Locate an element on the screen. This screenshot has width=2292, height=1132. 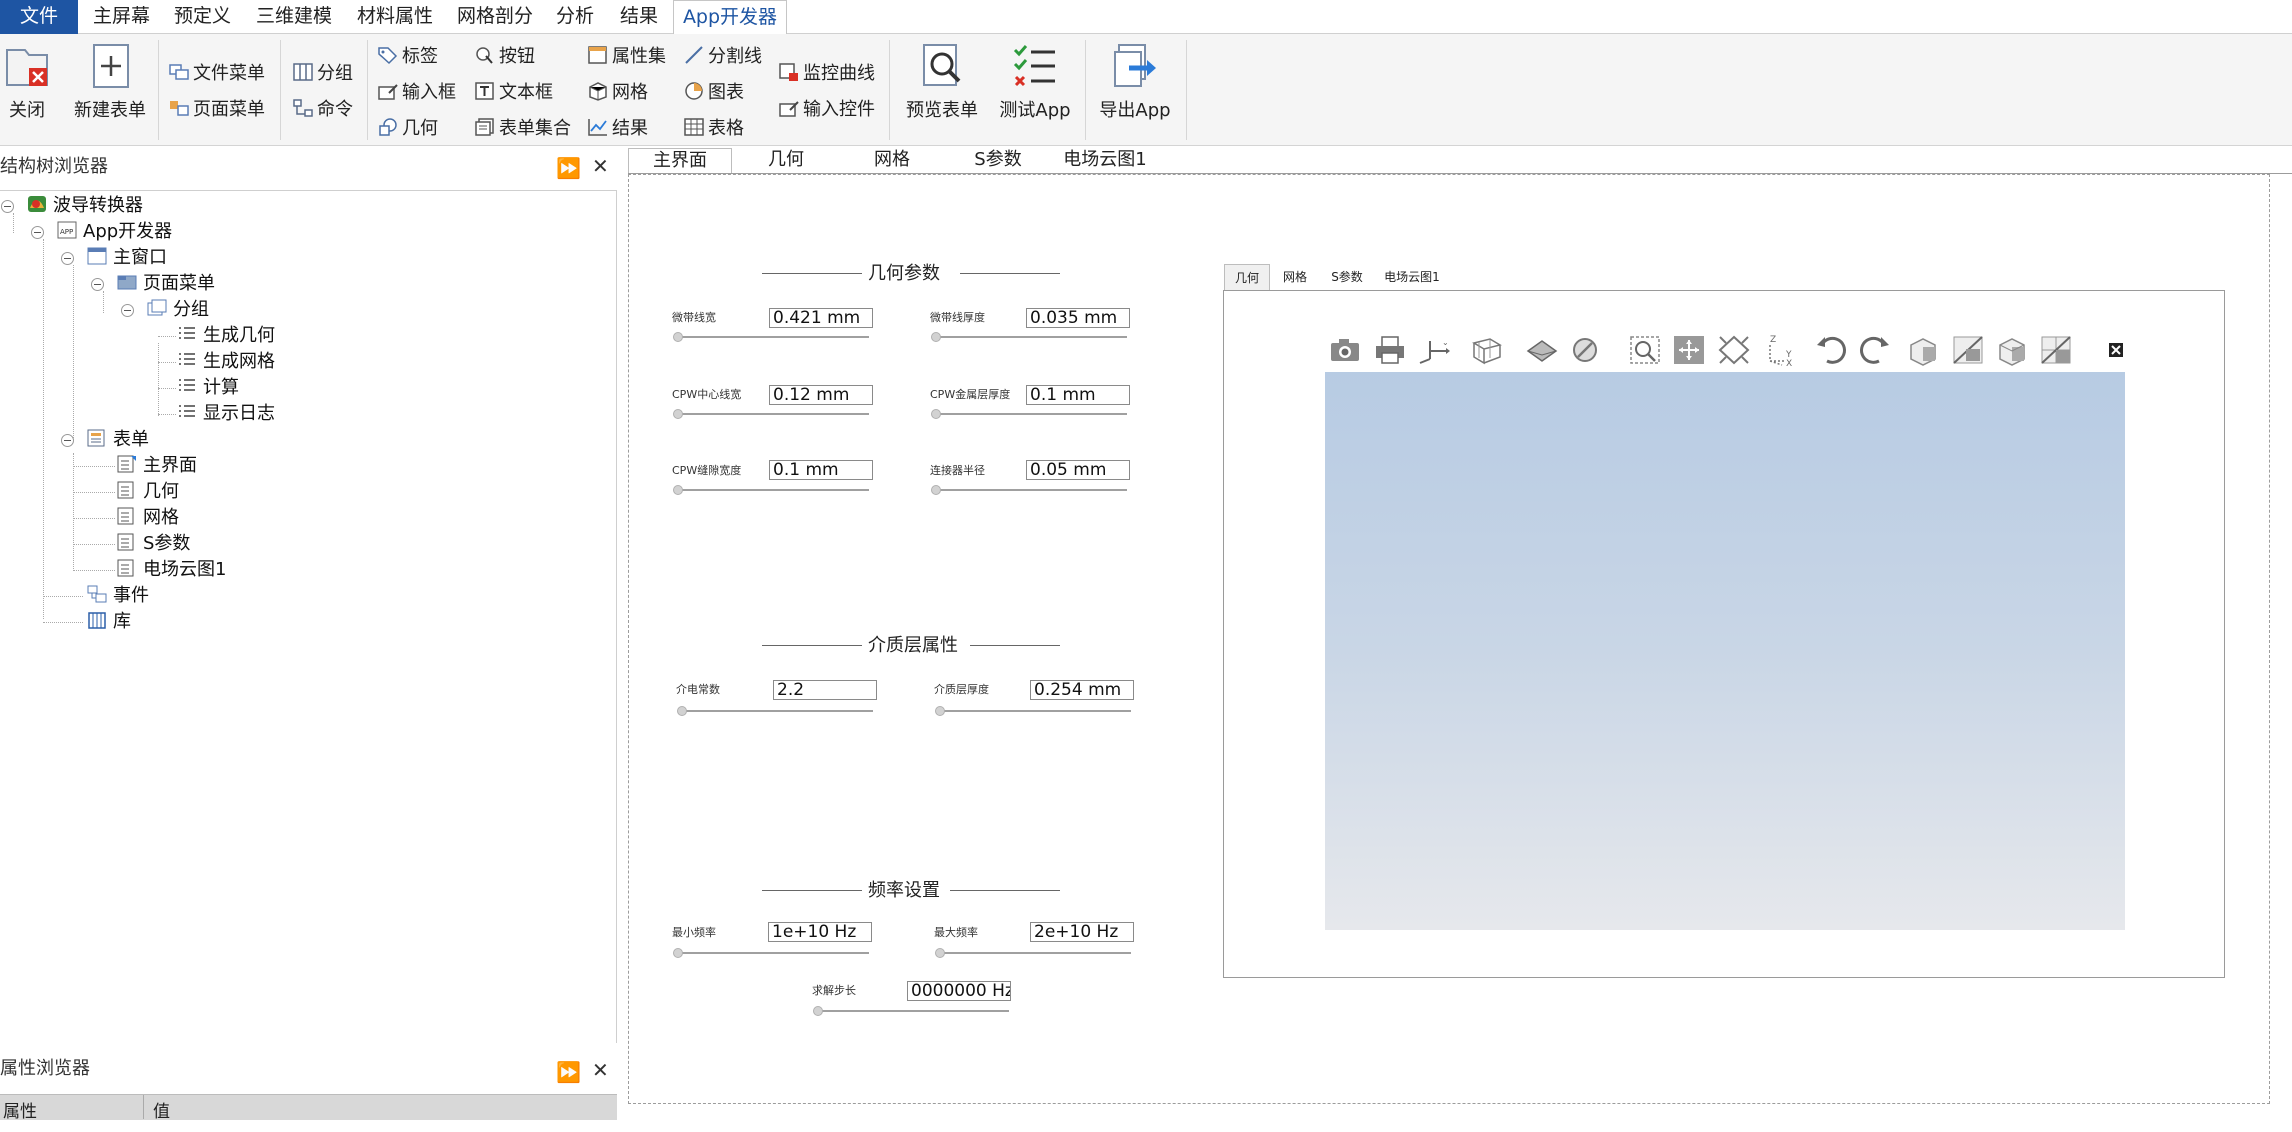
graphics-tab-sparam: S参数 is located at coordinates (1347, 277).